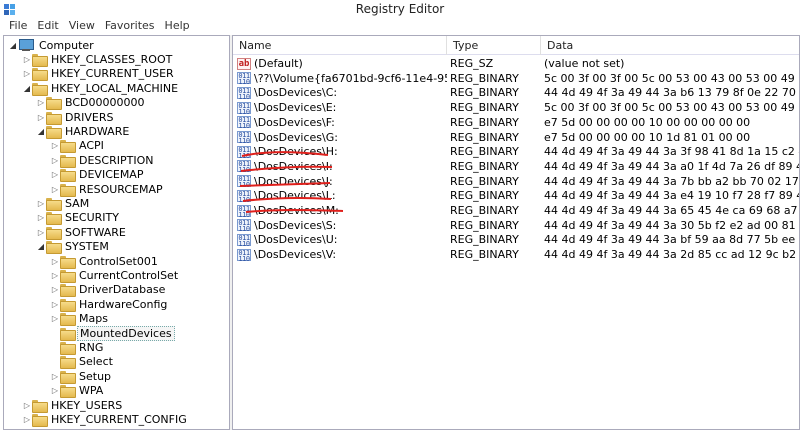 This screenshot has width=800, height=430. What do you see at coordinates (91, 390) in the screenshot?
I see `tree-node-label: WPA` at bounding box center [91, 390].